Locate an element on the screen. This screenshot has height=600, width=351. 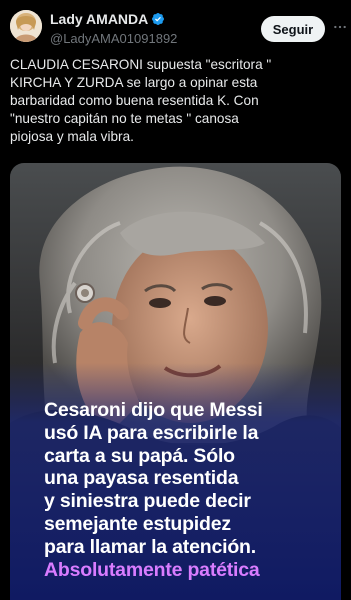
caption-line: y siniestra puede decir is located at coordinates (147, 501).